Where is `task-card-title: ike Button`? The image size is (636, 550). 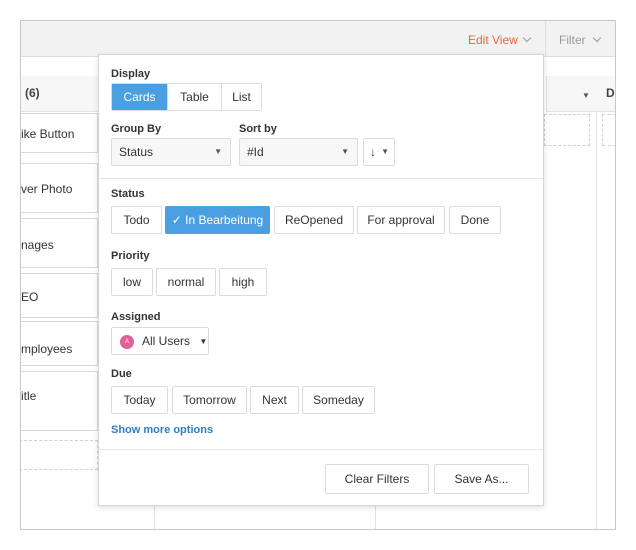
task-card-title: ike Button is located at coordinates (48, 134).